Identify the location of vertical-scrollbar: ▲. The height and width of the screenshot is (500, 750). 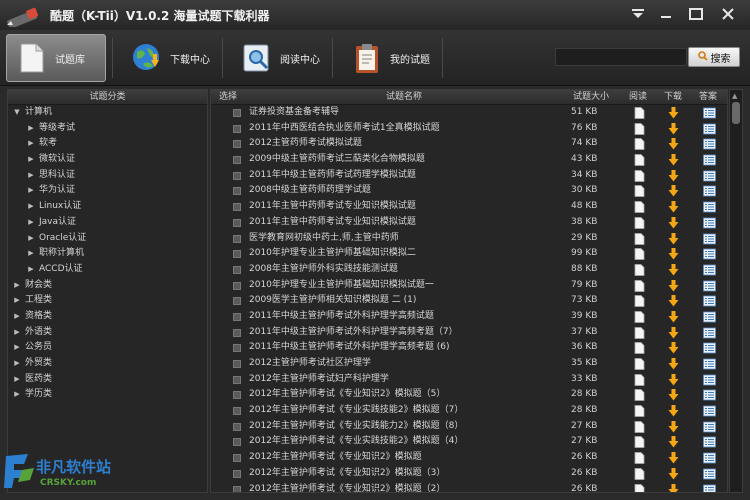
(736, 291).